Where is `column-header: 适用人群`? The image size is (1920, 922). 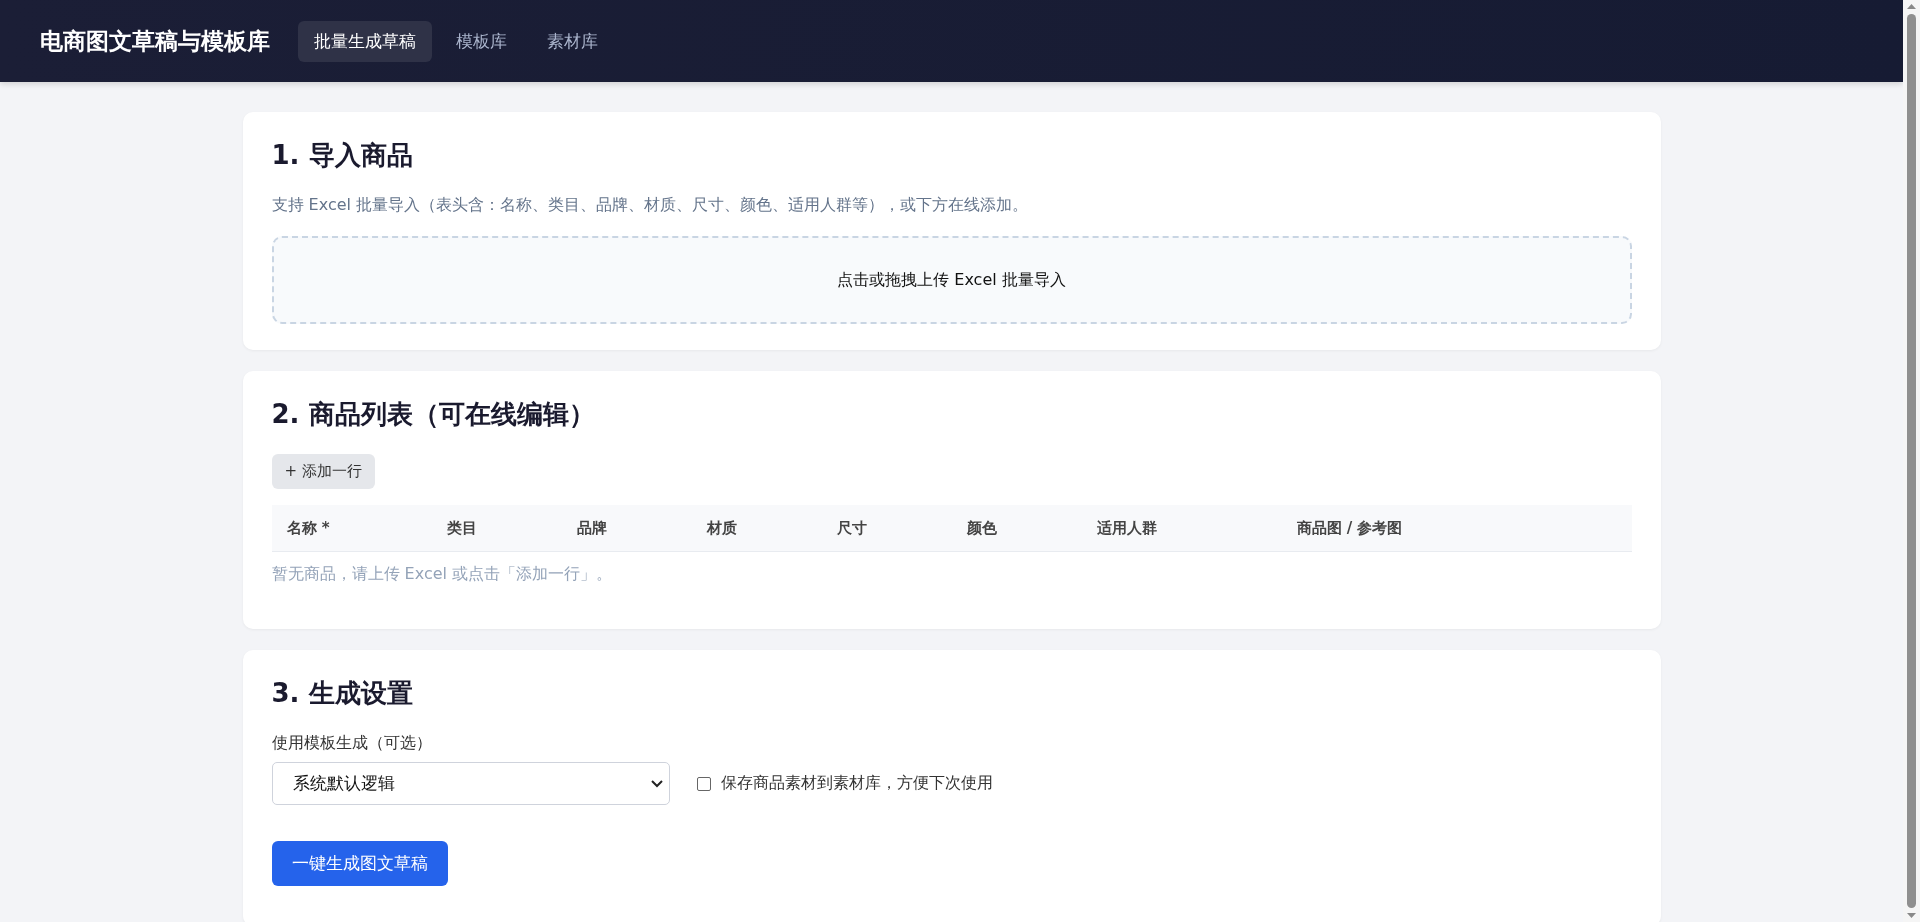
column-header: 适用人群 is located at coordinates (1127, 528).